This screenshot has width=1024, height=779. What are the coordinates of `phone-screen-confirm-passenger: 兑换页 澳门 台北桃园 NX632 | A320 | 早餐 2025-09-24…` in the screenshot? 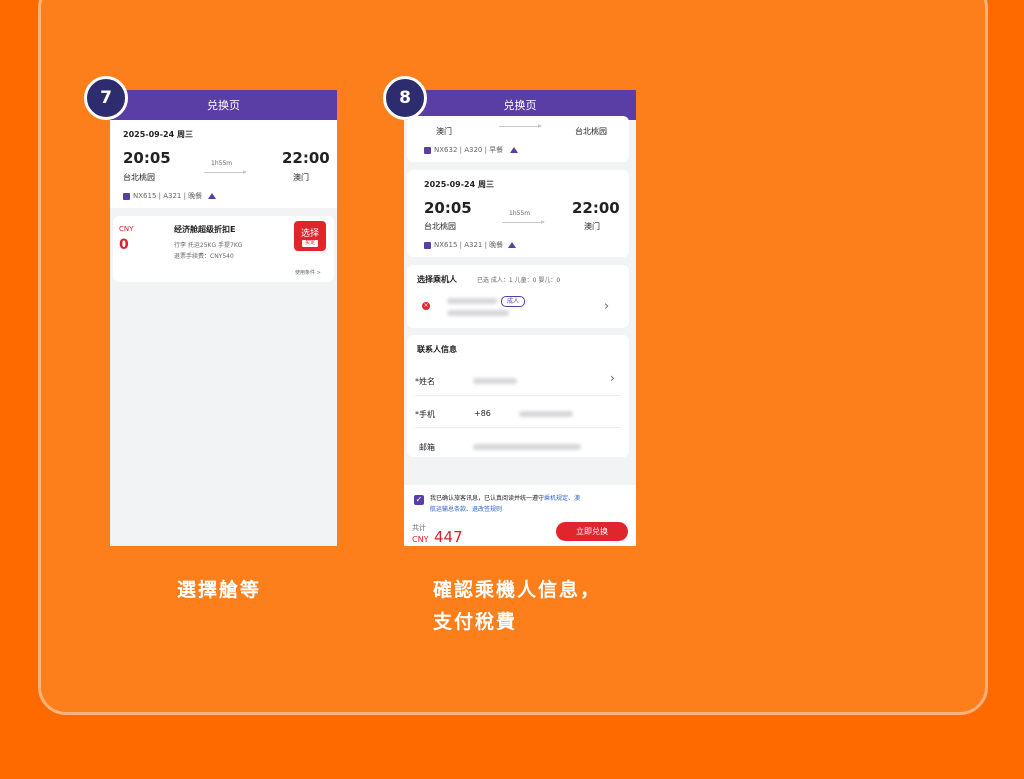 It's located at (520, 318).